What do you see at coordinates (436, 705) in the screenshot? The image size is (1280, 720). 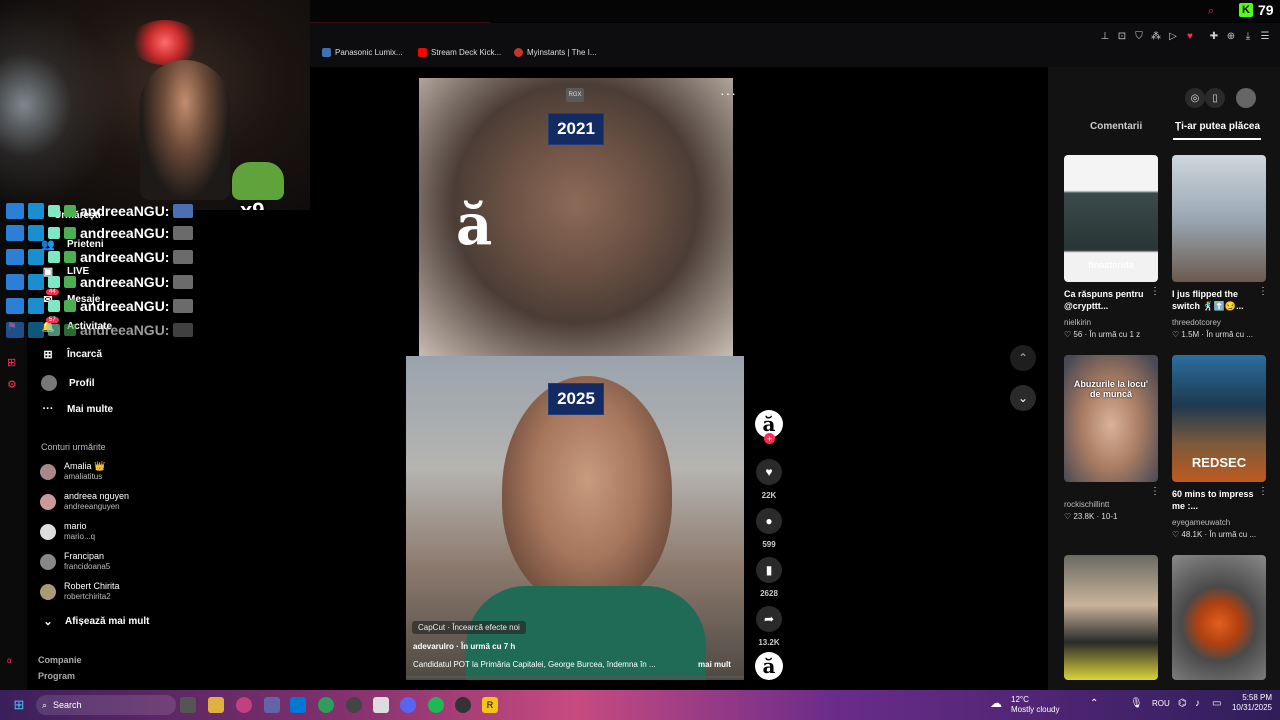 I see `spotify-icon` at bounding box center [436, 705].